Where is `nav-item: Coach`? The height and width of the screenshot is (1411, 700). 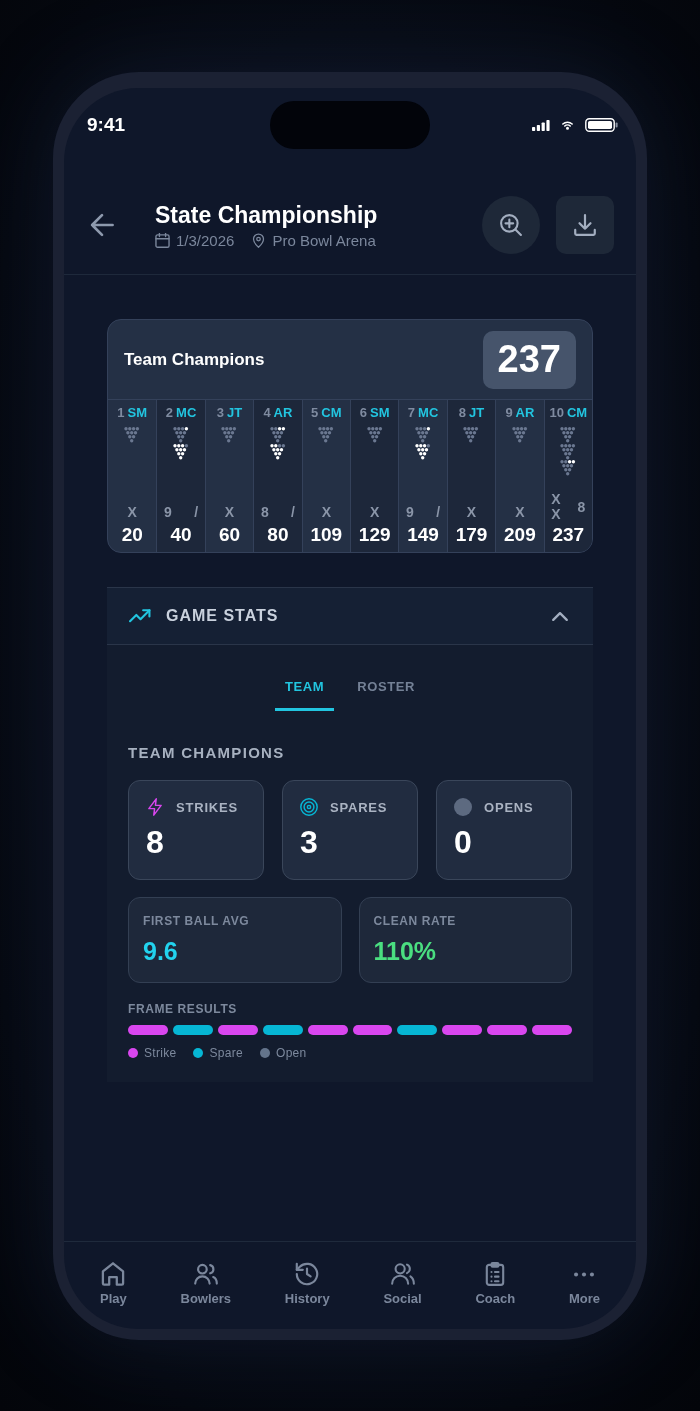
nav-item: Coach is located at coordinates (495, 1284).